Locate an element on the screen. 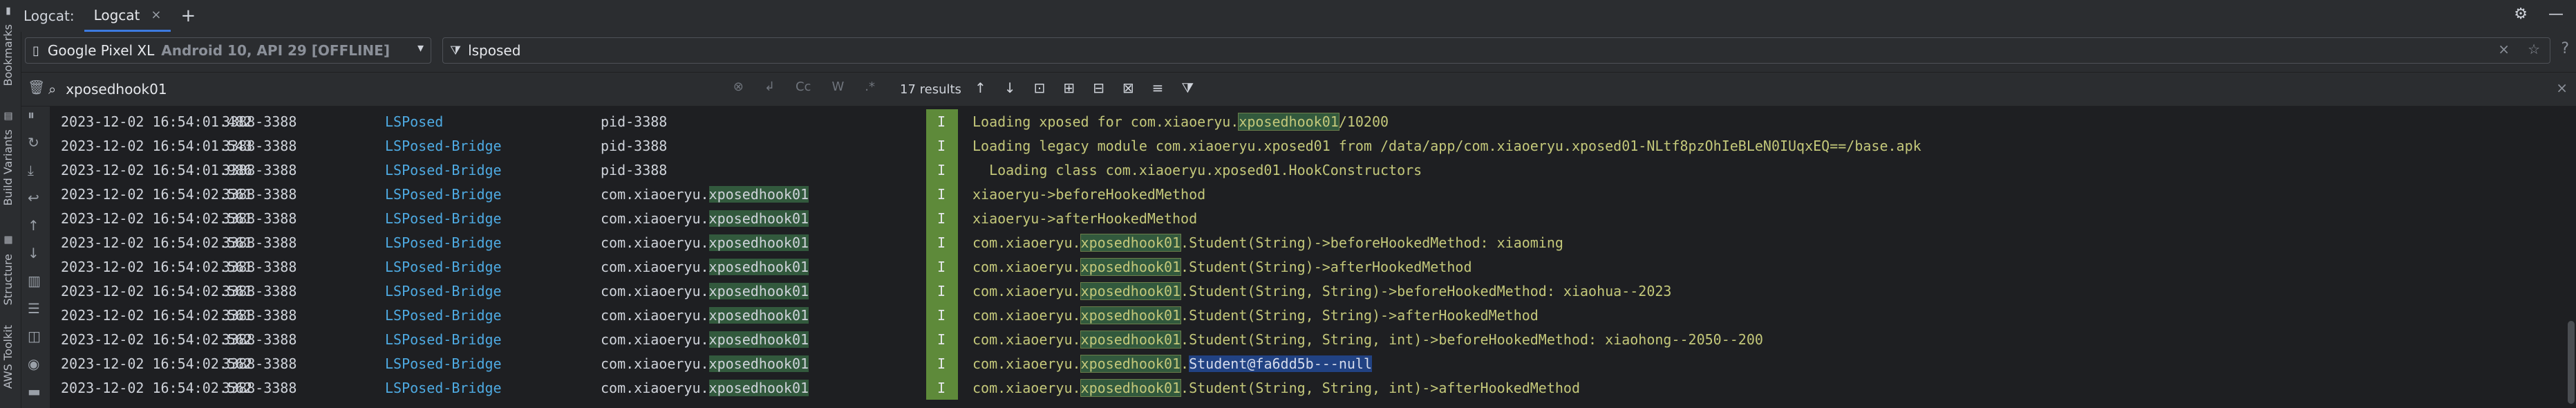 This screenshot has width=2576, height=408. log-message: xiaoeryu->afterHookedMethod is located at coordinates (1753, 218).